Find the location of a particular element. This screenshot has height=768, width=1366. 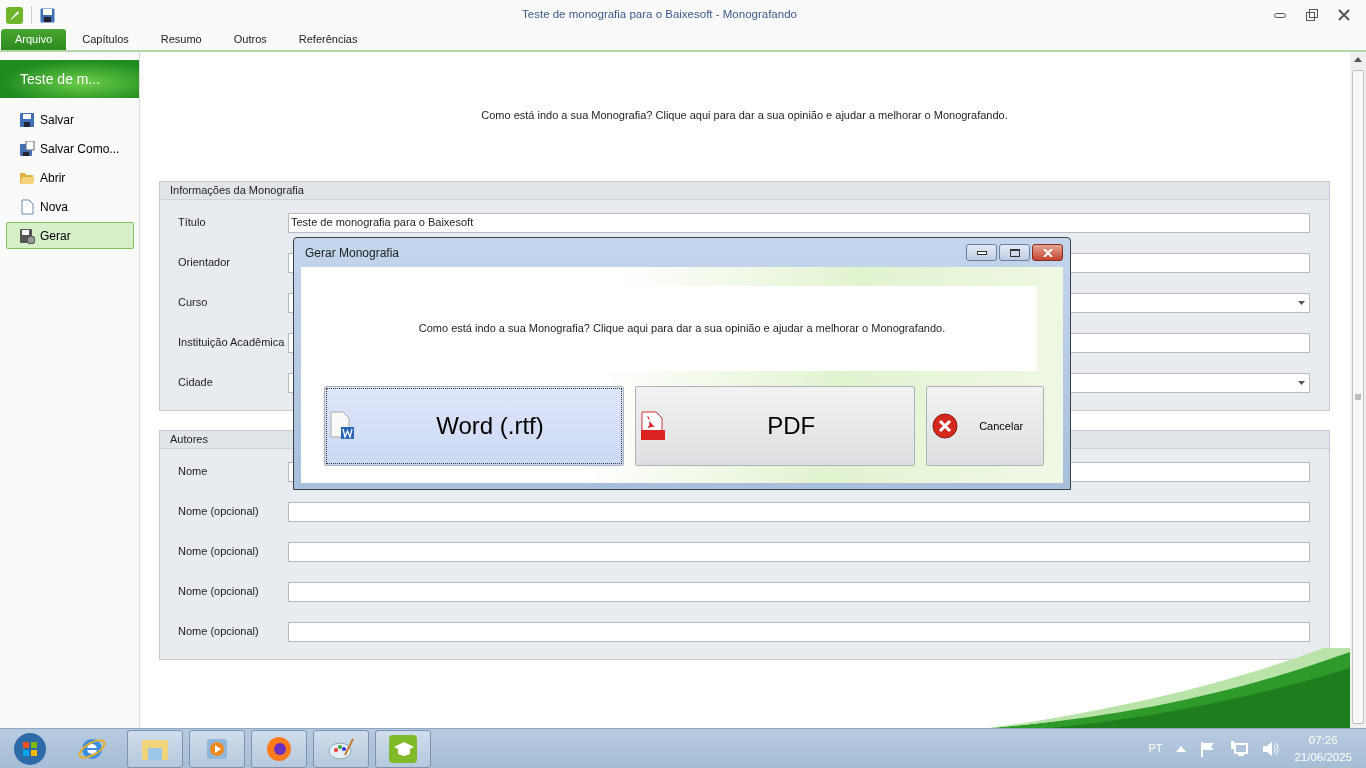

dialog-title: Gerar Monografia is located at coordinates (352, 253).